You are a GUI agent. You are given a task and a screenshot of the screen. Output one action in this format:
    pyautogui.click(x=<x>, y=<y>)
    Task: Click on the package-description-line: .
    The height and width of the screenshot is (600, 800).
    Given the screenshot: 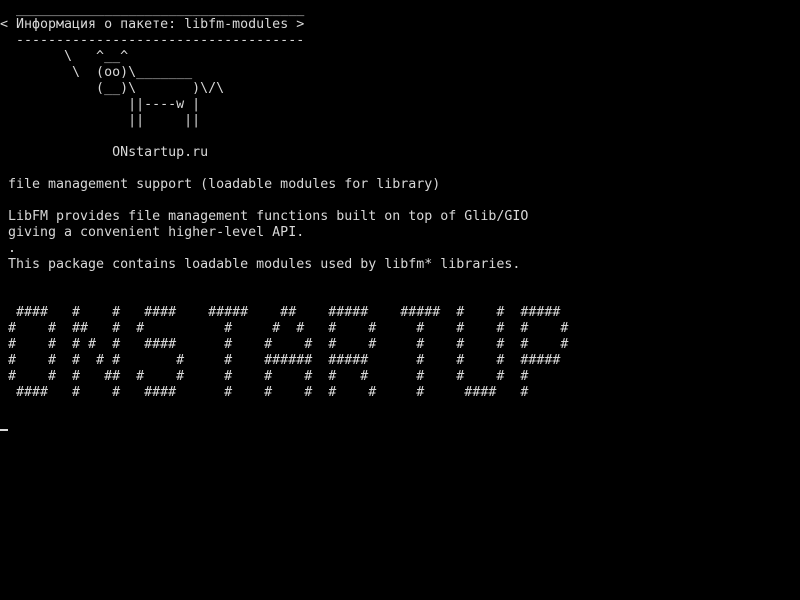 What is the action you would take?
    pyautogui.click(x=12, y=248)
    